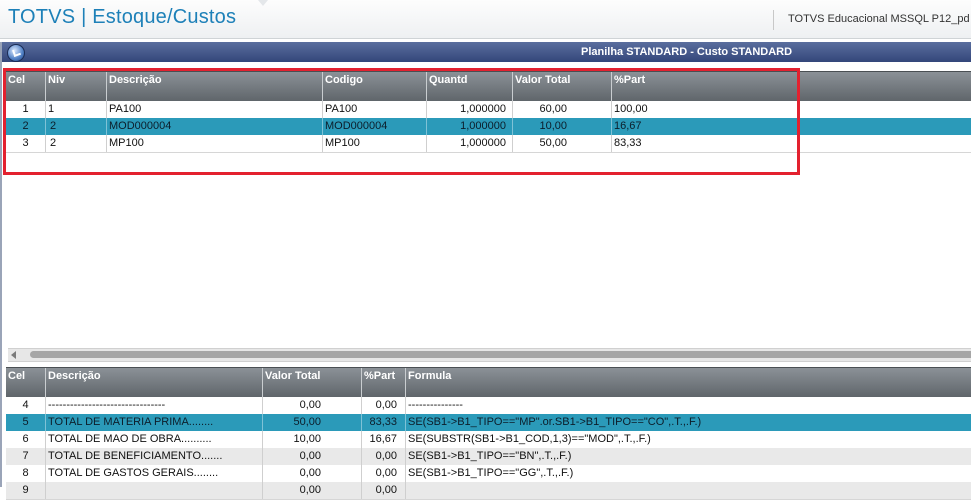  I want to click on top-col-cel: Cel, so click(26, 87).